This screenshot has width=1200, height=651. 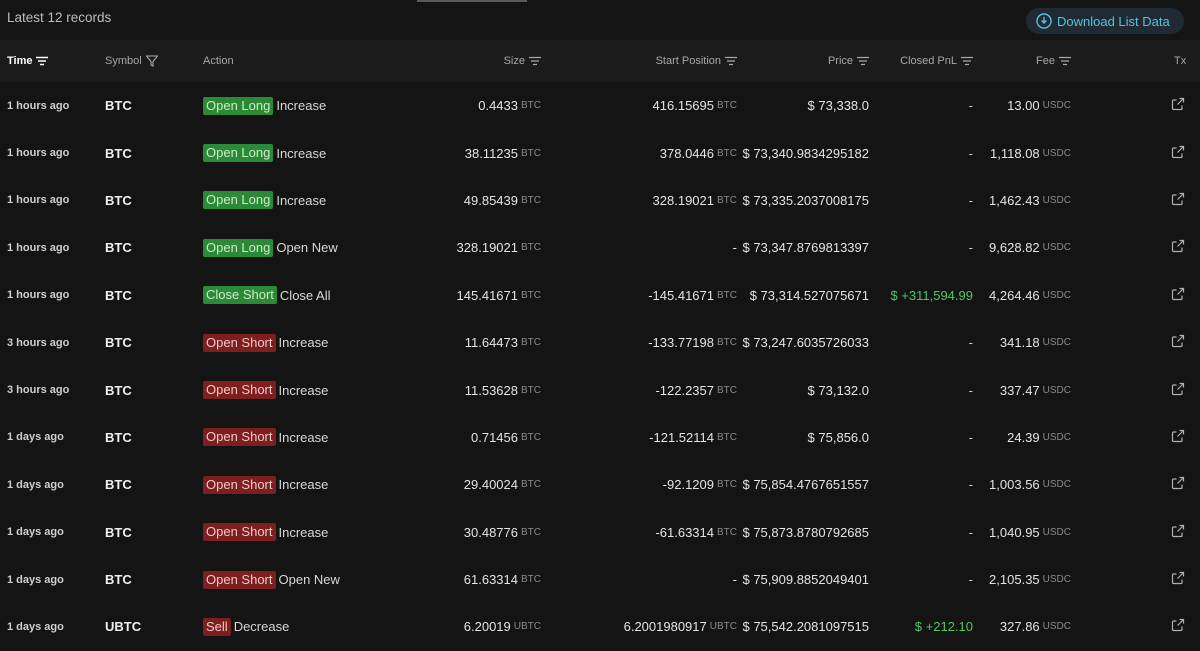 What do you see at coordinates (502, 532) in the screenshot?
I see `size-cell: 30.48776 BTC` at bounding box center [502, 532].